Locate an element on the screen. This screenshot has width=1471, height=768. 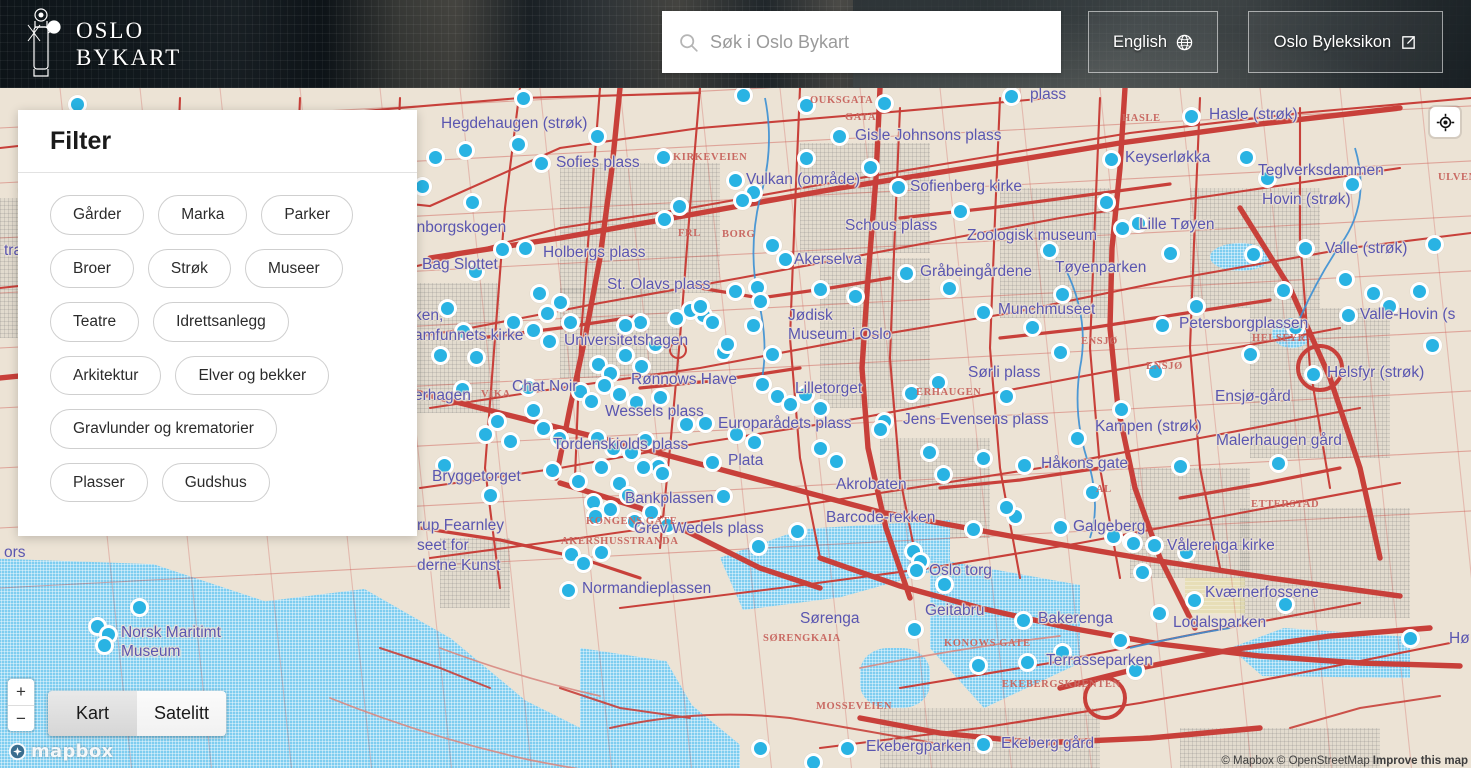
map-road-label: MOSSEVEIEN is located at coordinates (854, 706).